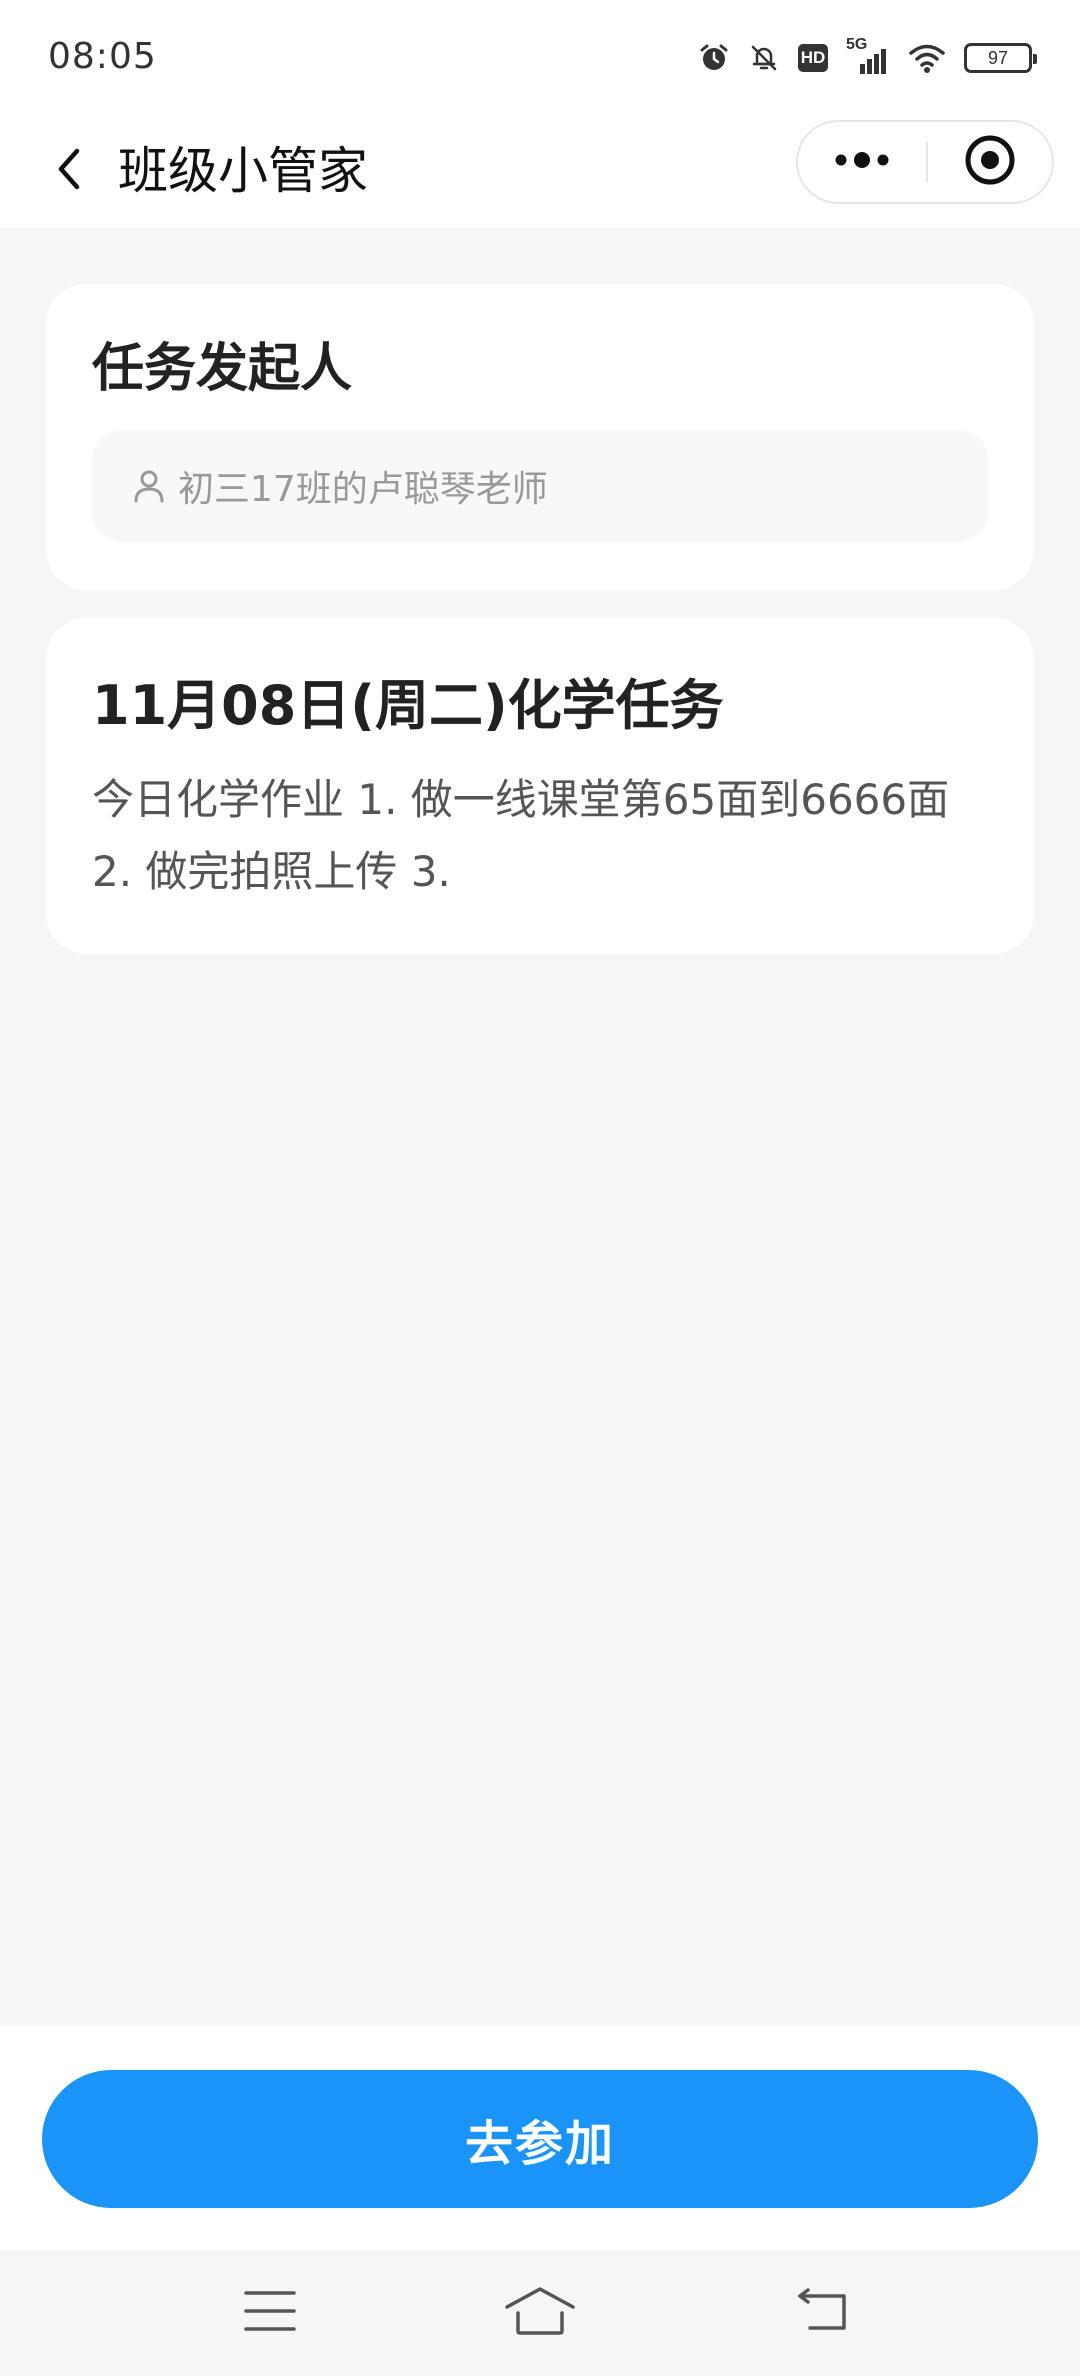 Image resolution: width=1080 pixels, height=2376 pixels. I want to click on menu-icon, so click(270, 2313).